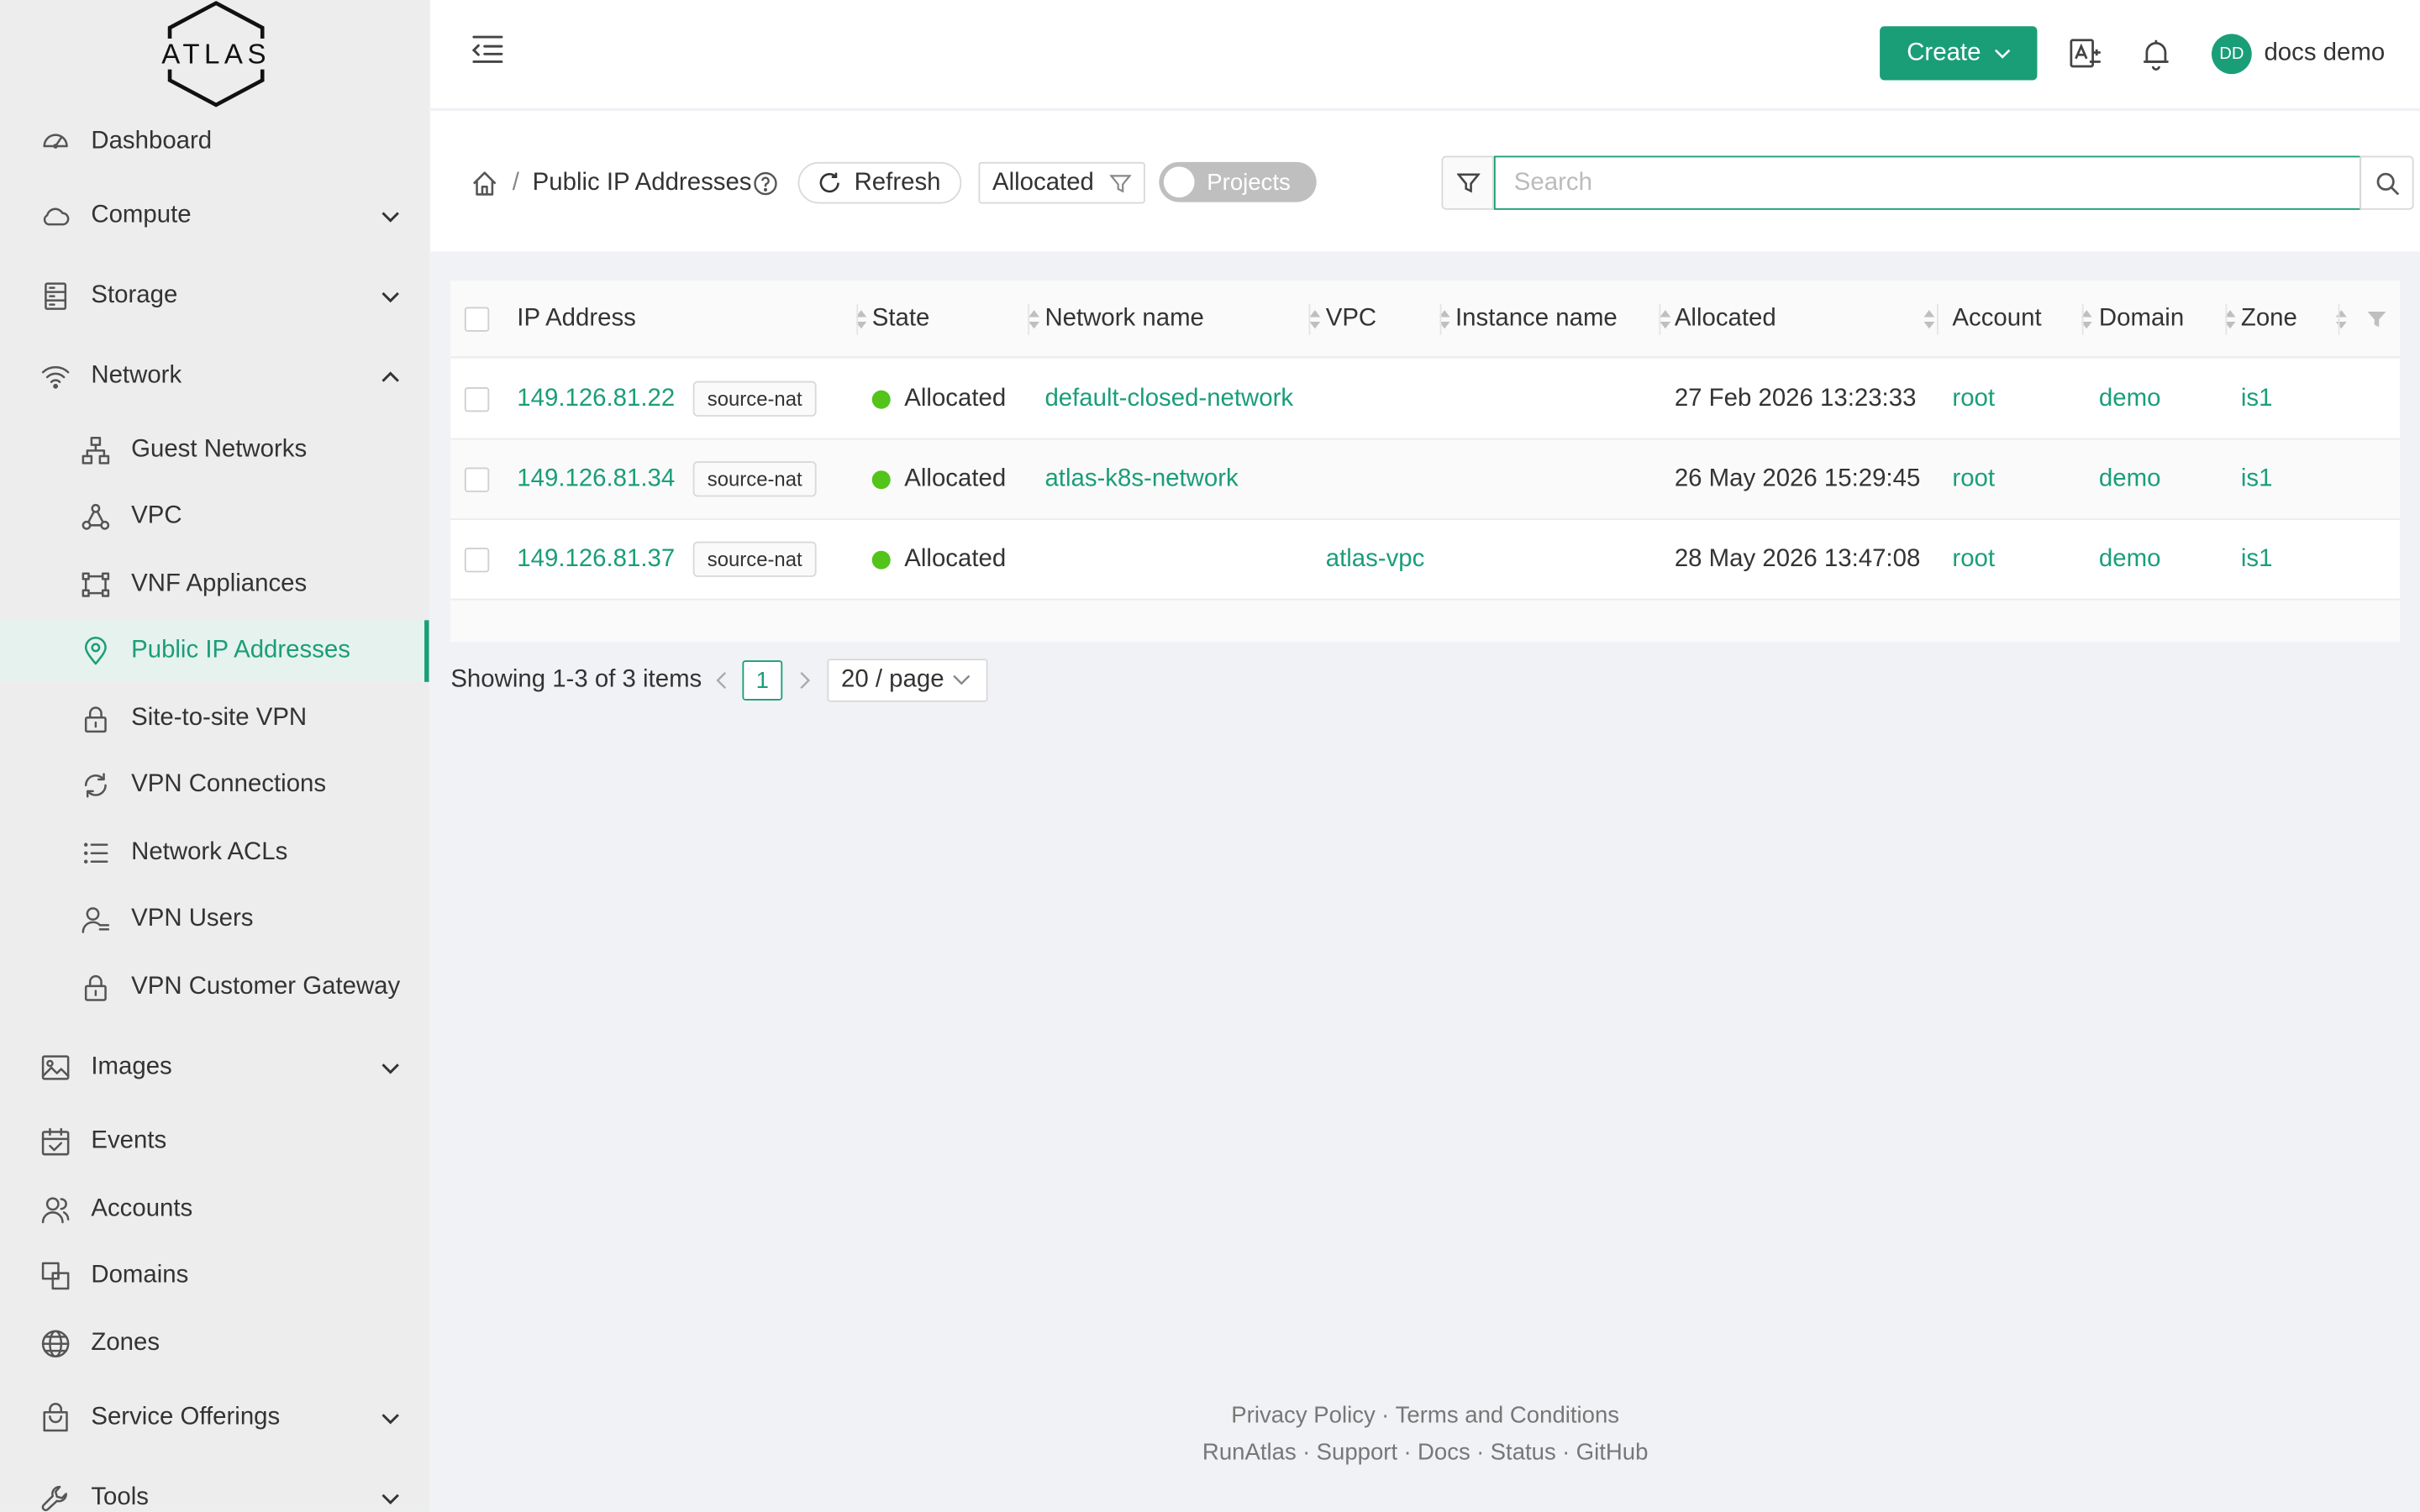 Image resolution: width=2420 pixels, height=1512 pixels. What do you see at coordinates (1123, 318) in the screenshot?
I see `column-header-network-name: Network name` at bounding box center [1123, 318].